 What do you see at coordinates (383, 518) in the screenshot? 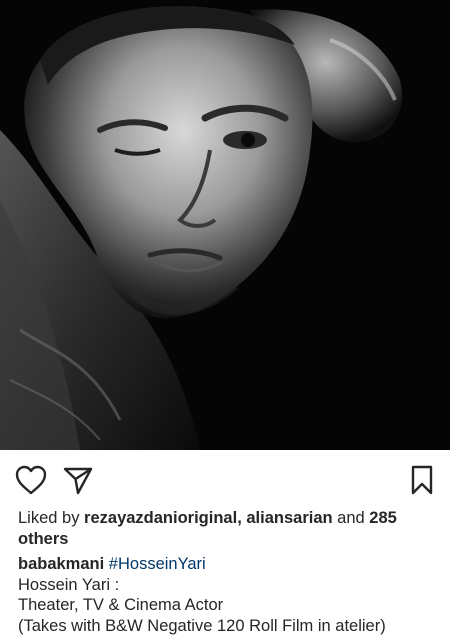
I see `likes-count: 285` at bounding box center [383, 518].